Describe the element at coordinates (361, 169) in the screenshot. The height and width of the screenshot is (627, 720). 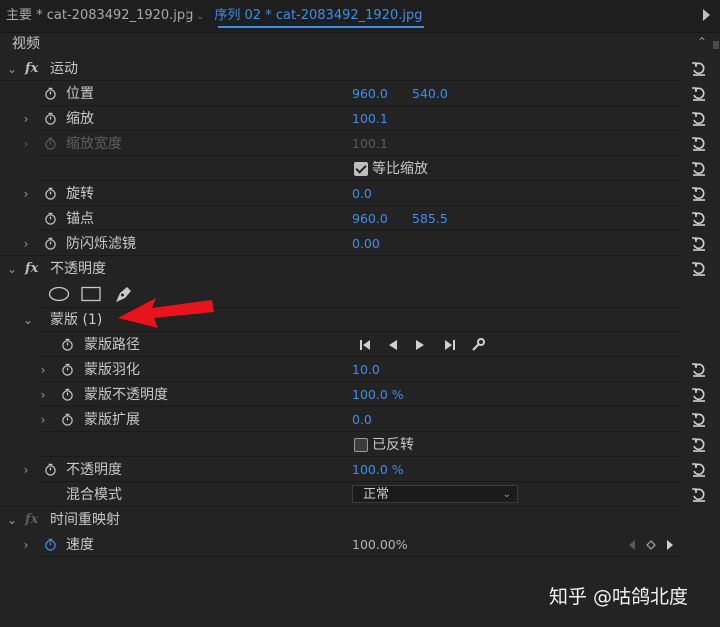
I see `uniform-scale-checkbox` at that location.